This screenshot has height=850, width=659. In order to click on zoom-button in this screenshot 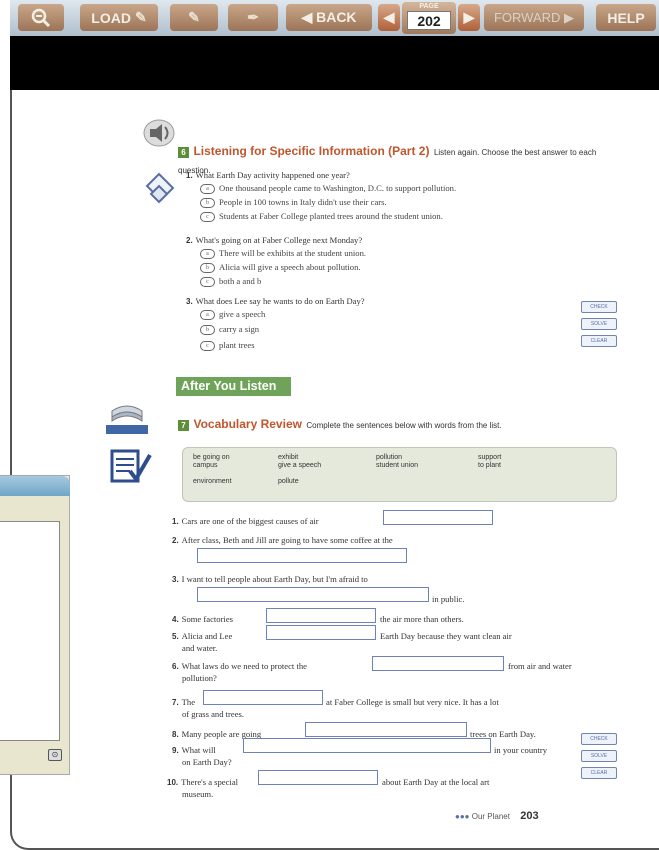, I will do `click(41, 17)`.